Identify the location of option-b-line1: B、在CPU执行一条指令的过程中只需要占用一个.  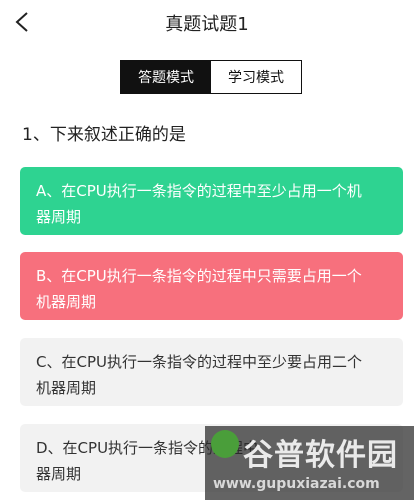
(199, 276).